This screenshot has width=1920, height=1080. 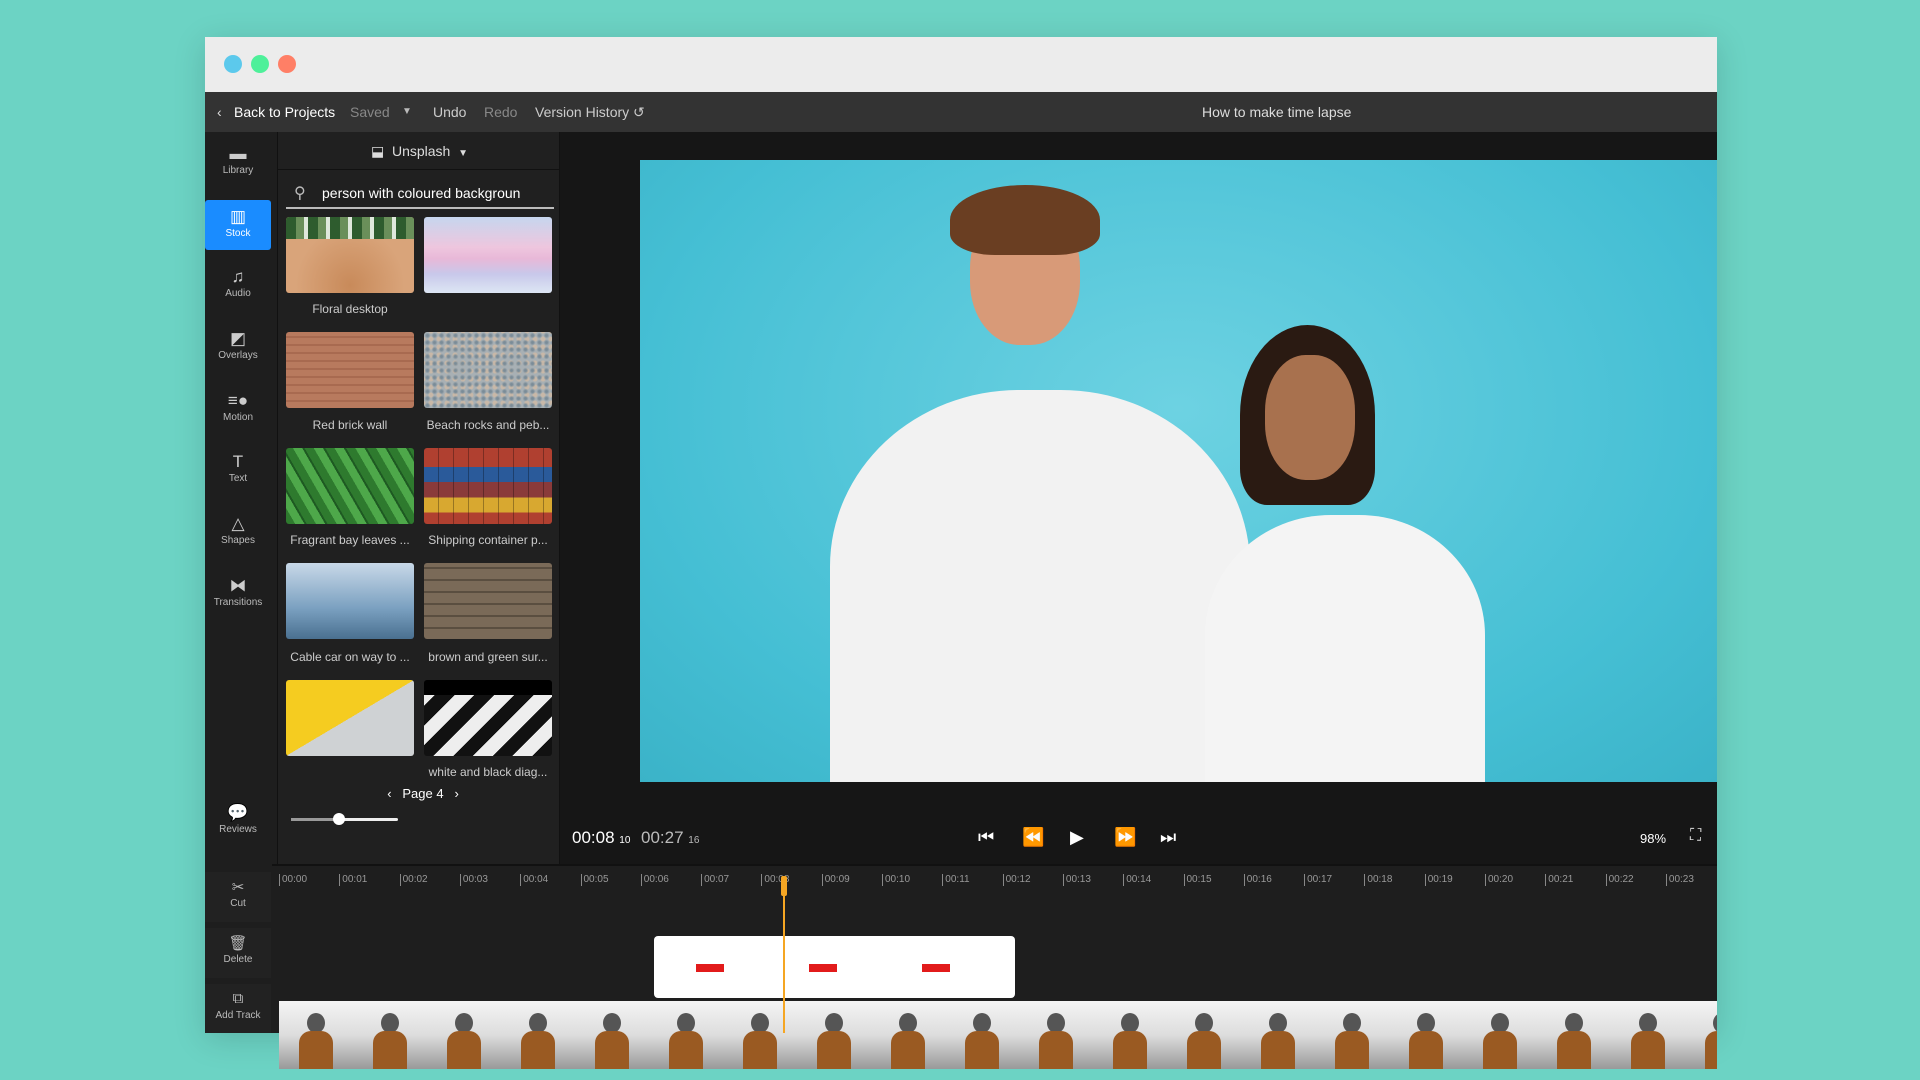 What do you see at coordinates (500, 112) in the screenshot?
I see `redo-button: Redo` at bounding box center [500, 112].